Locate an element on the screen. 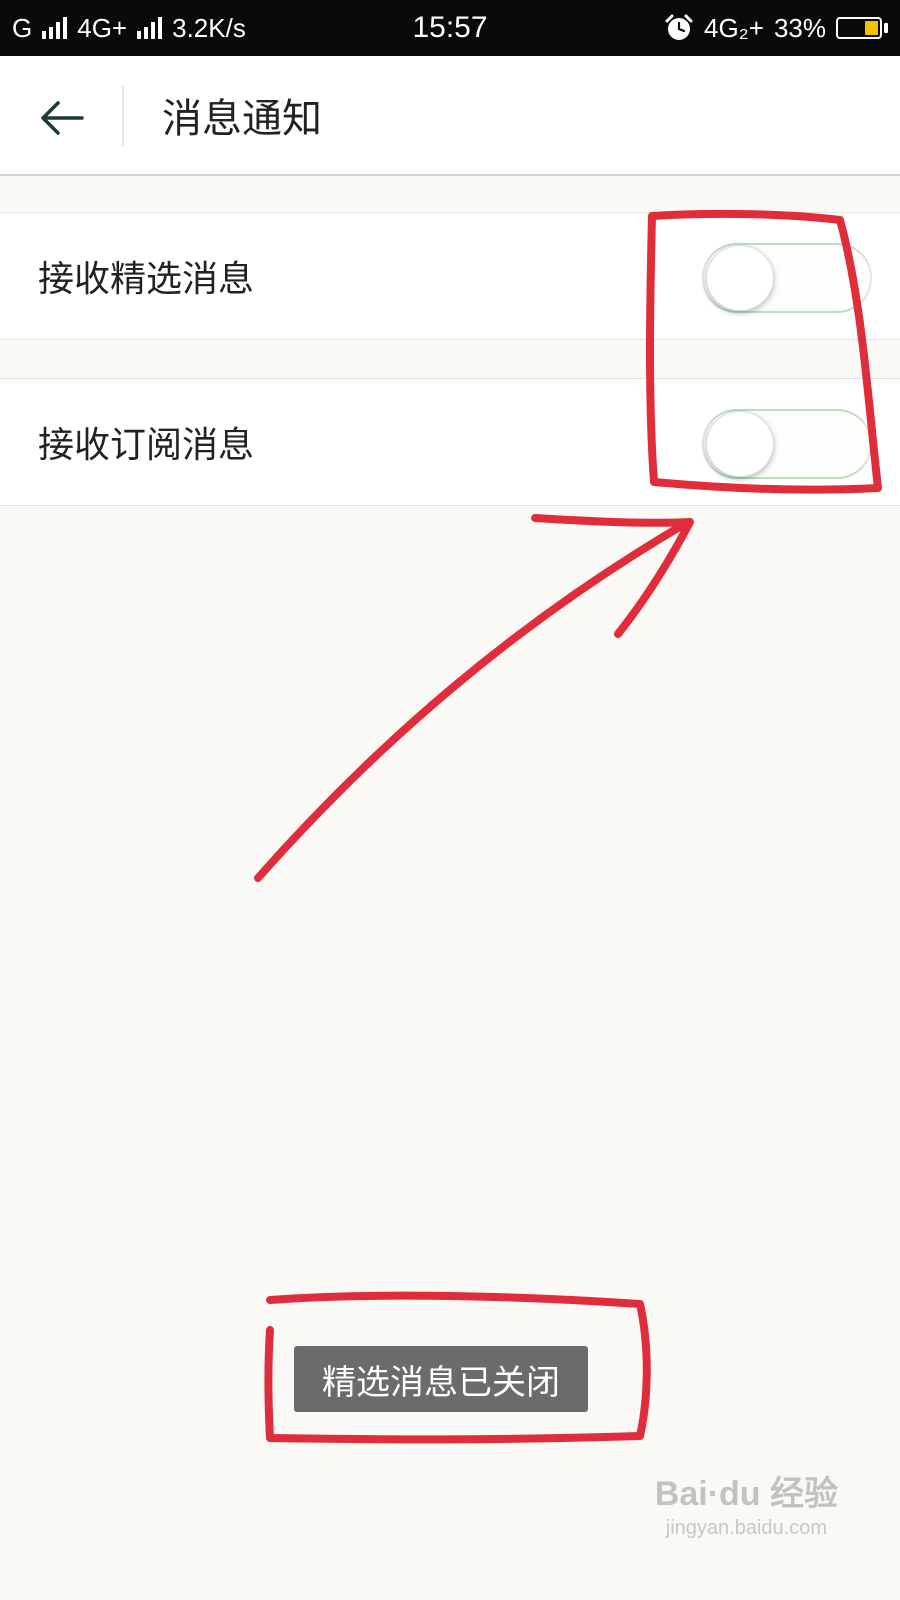  toggle-subscription-messages is located at coordinates (787, 444).